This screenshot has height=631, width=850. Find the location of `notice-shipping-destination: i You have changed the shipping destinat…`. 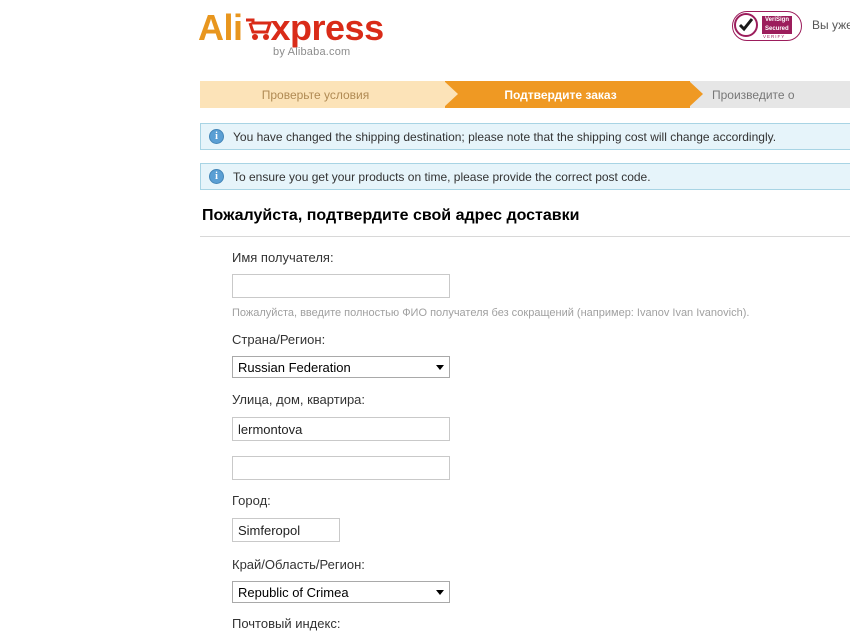

notice-shipping-destination: i You have changed the shipping destinat… is located at coordinates (525, 136).